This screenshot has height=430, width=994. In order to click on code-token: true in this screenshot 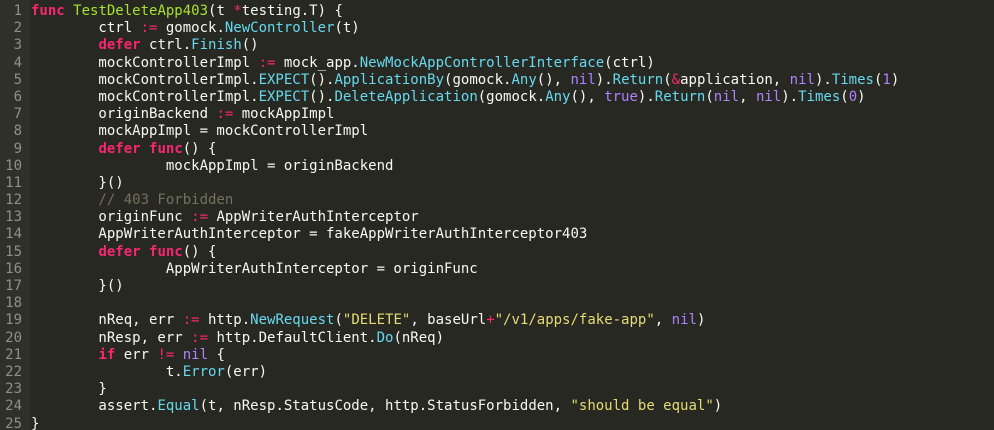, I will do `click(621, 96)`.